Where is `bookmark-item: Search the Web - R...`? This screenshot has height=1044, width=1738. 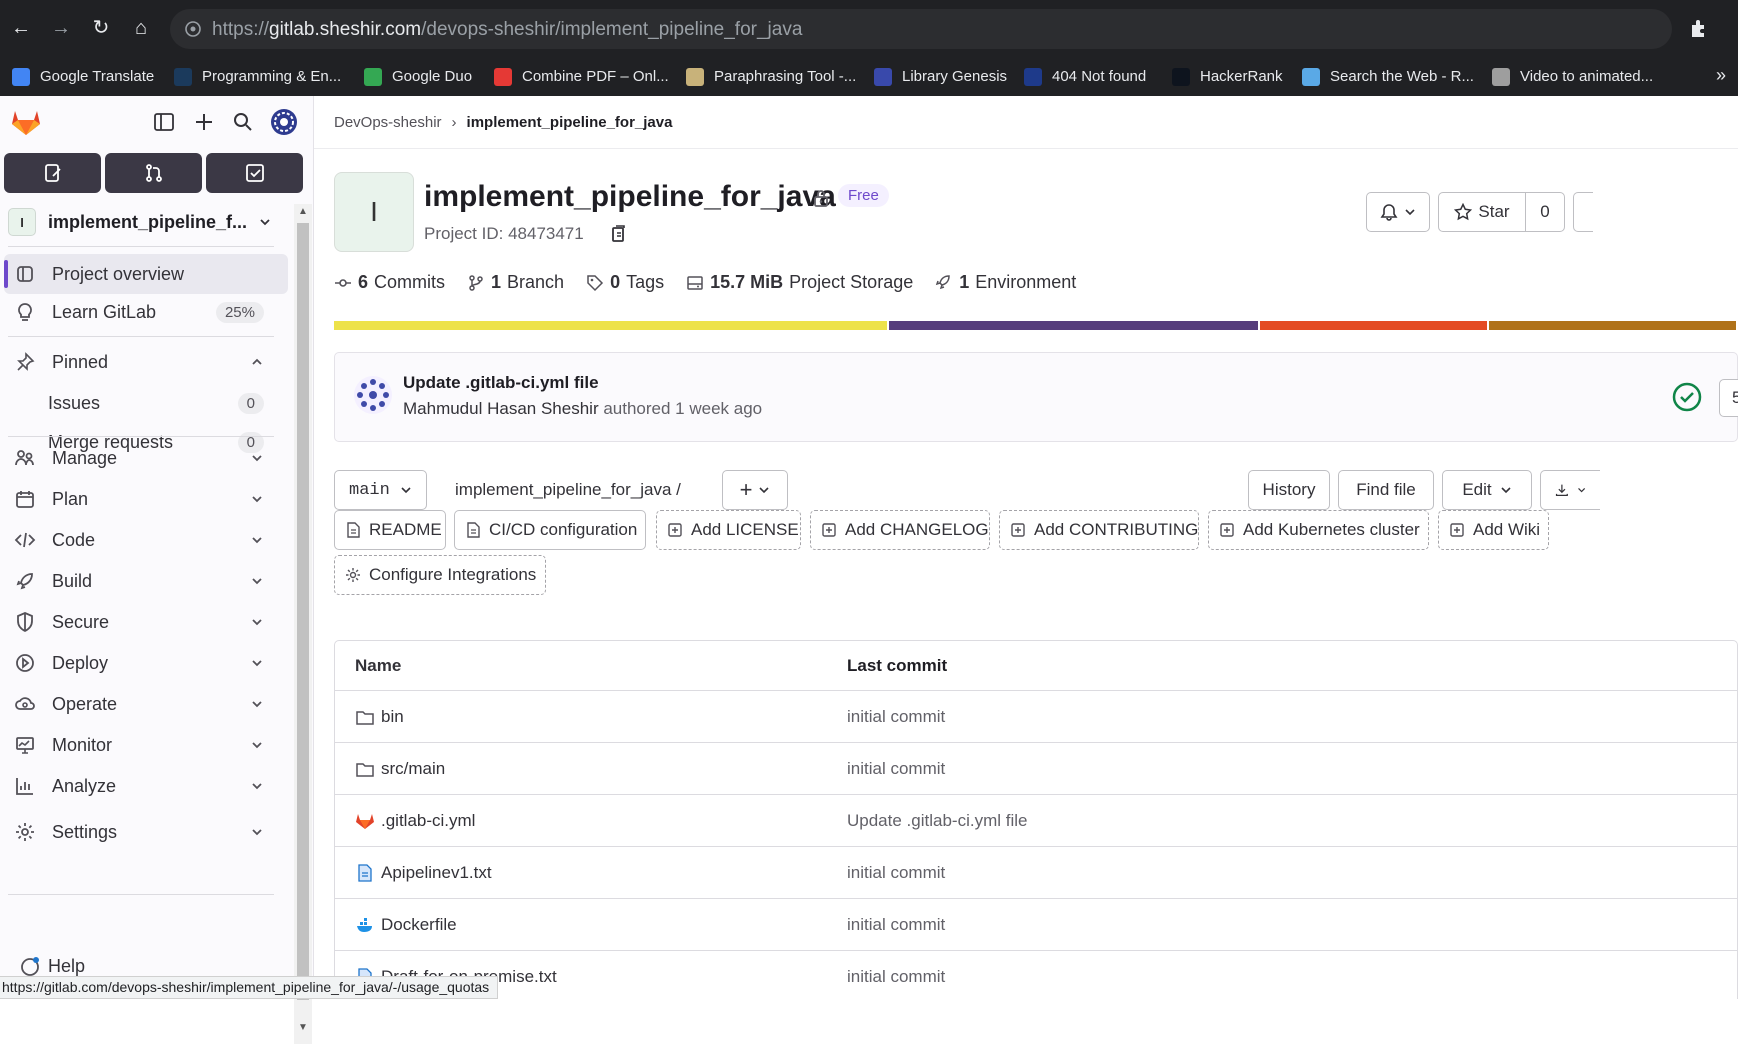
bookmark-item: Search the Web - R... is located at coordinates (1388, 76).